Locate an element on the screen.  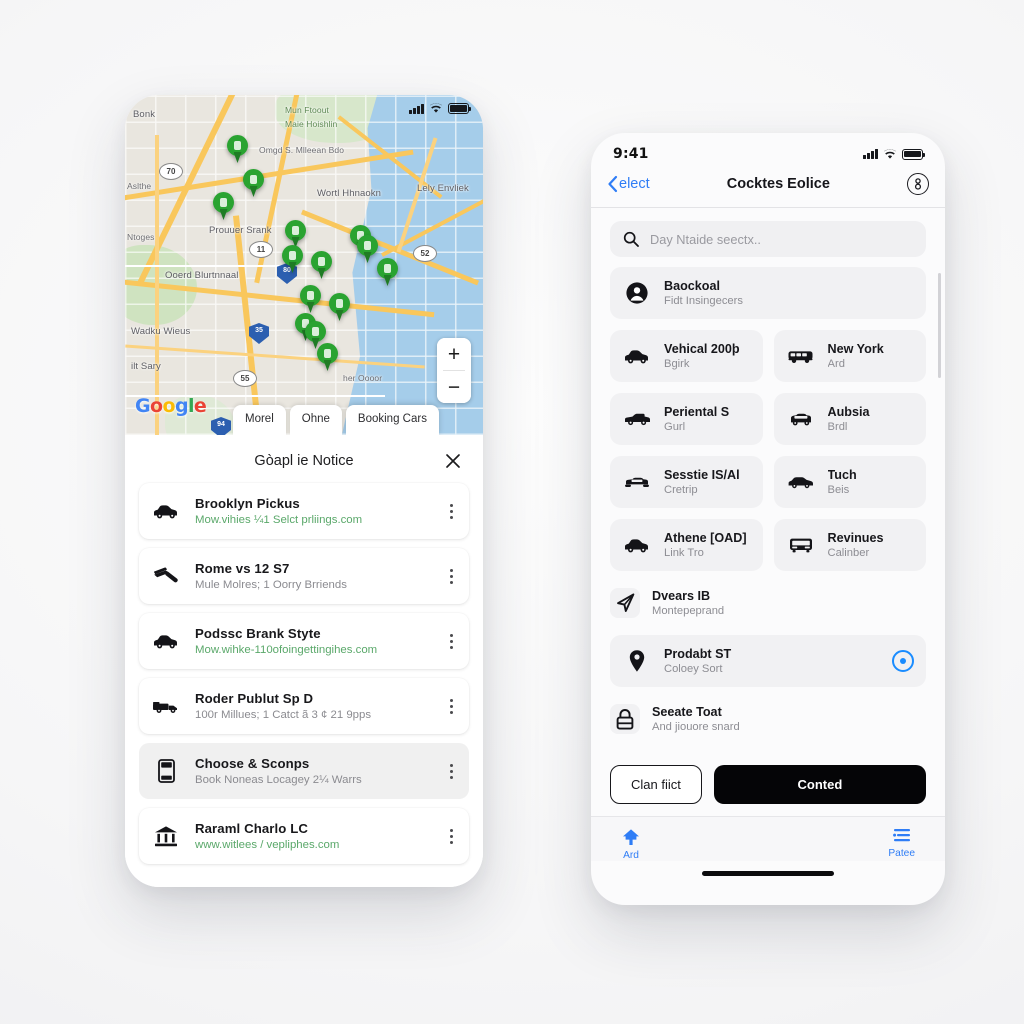
action-buttons: Clan fiict Conted is located at coordinates (768, 782).